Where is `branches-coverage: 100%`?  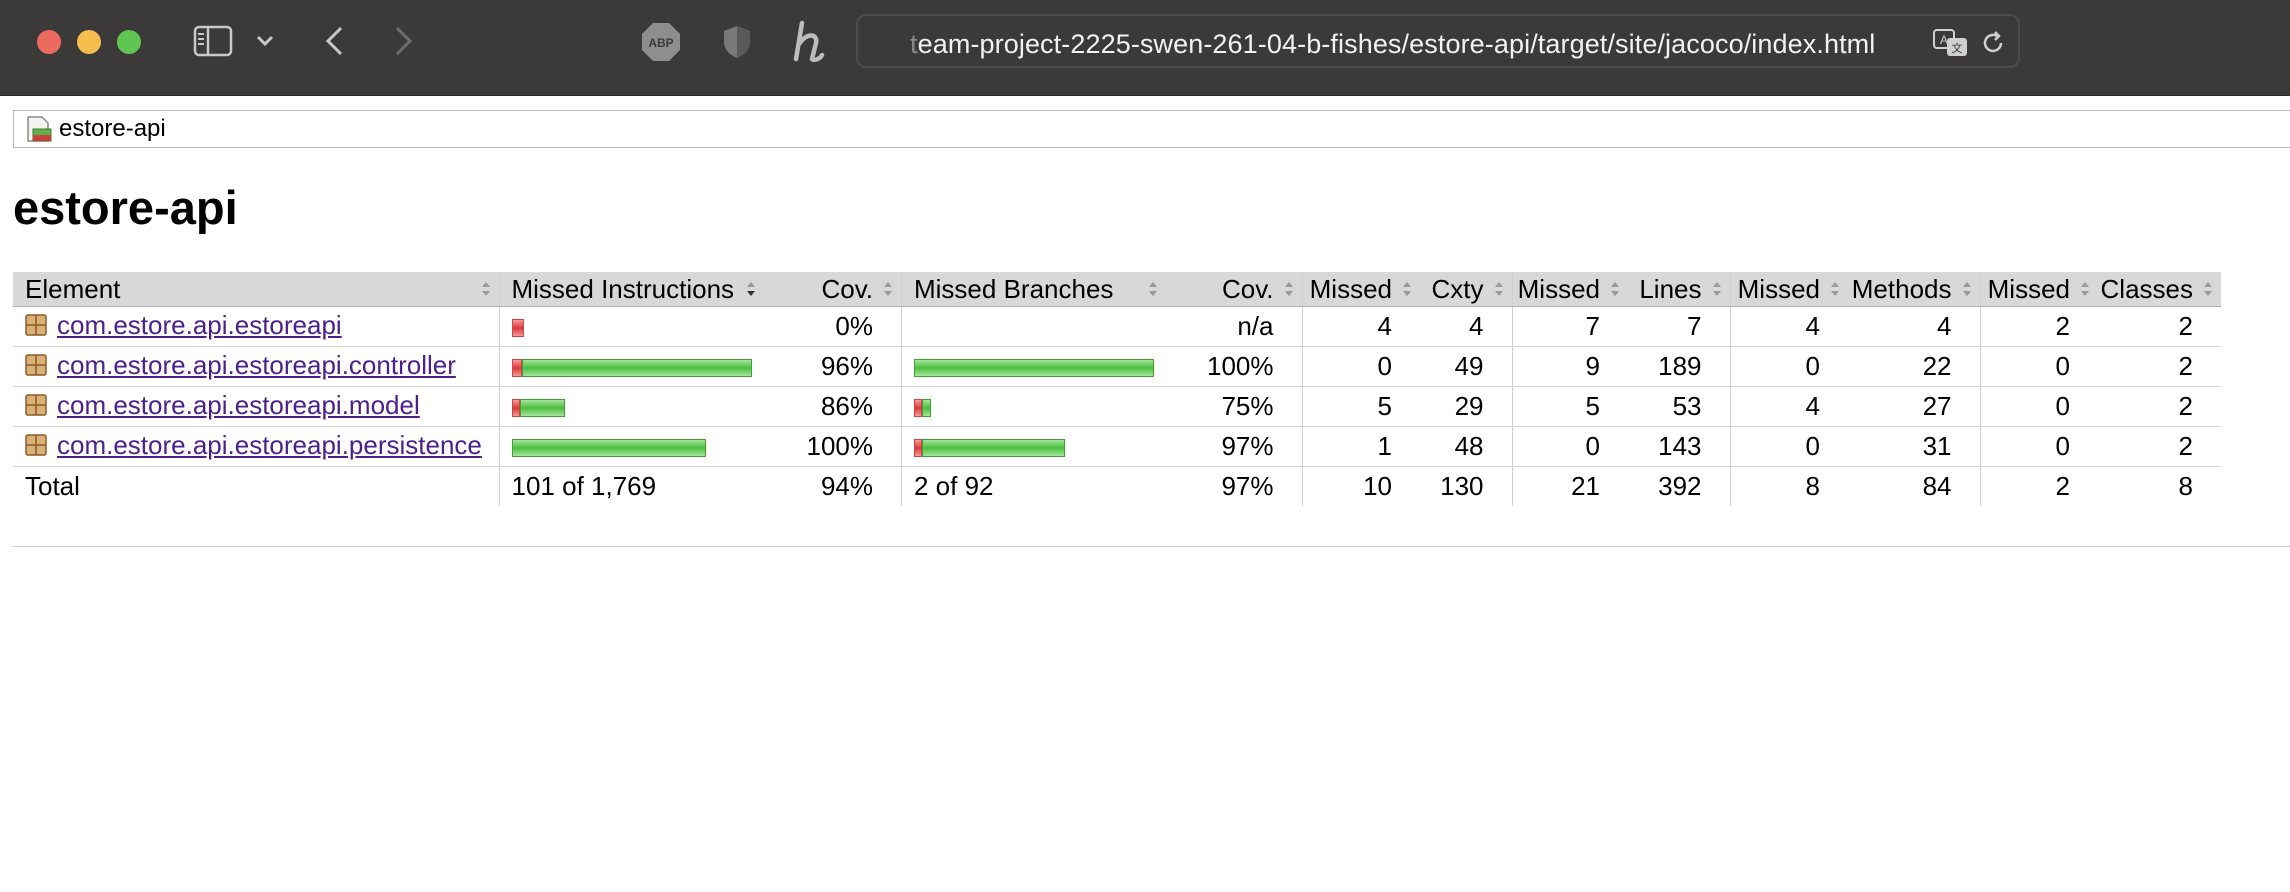
branches-coverage: 100% is located at coordinates (1234, 366).